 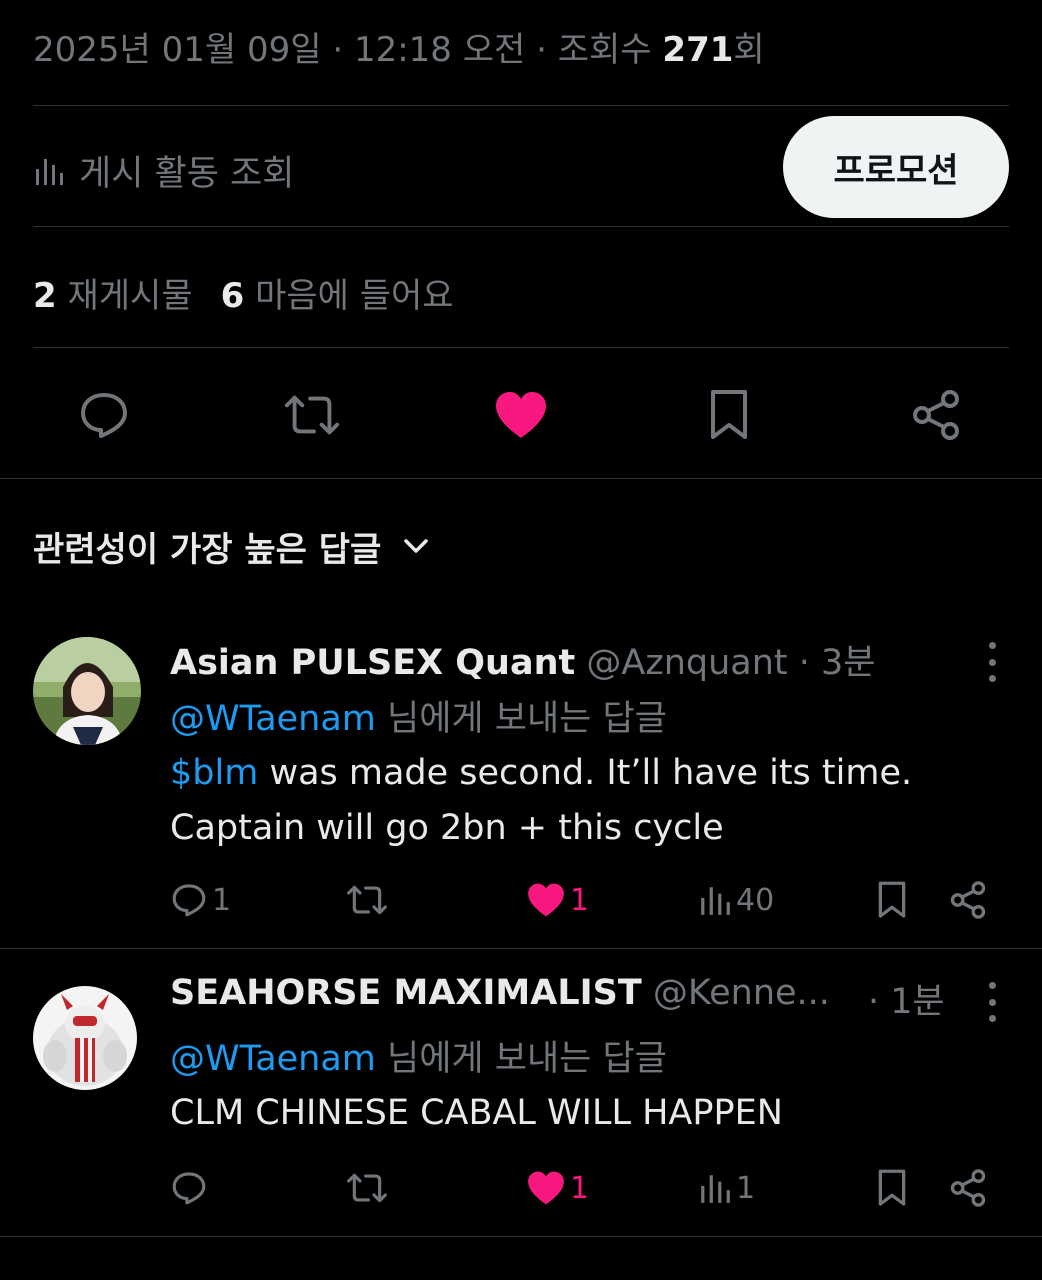 I want to click on tweet-date: 2025년 01월 09일, so click(x=177, y=50).